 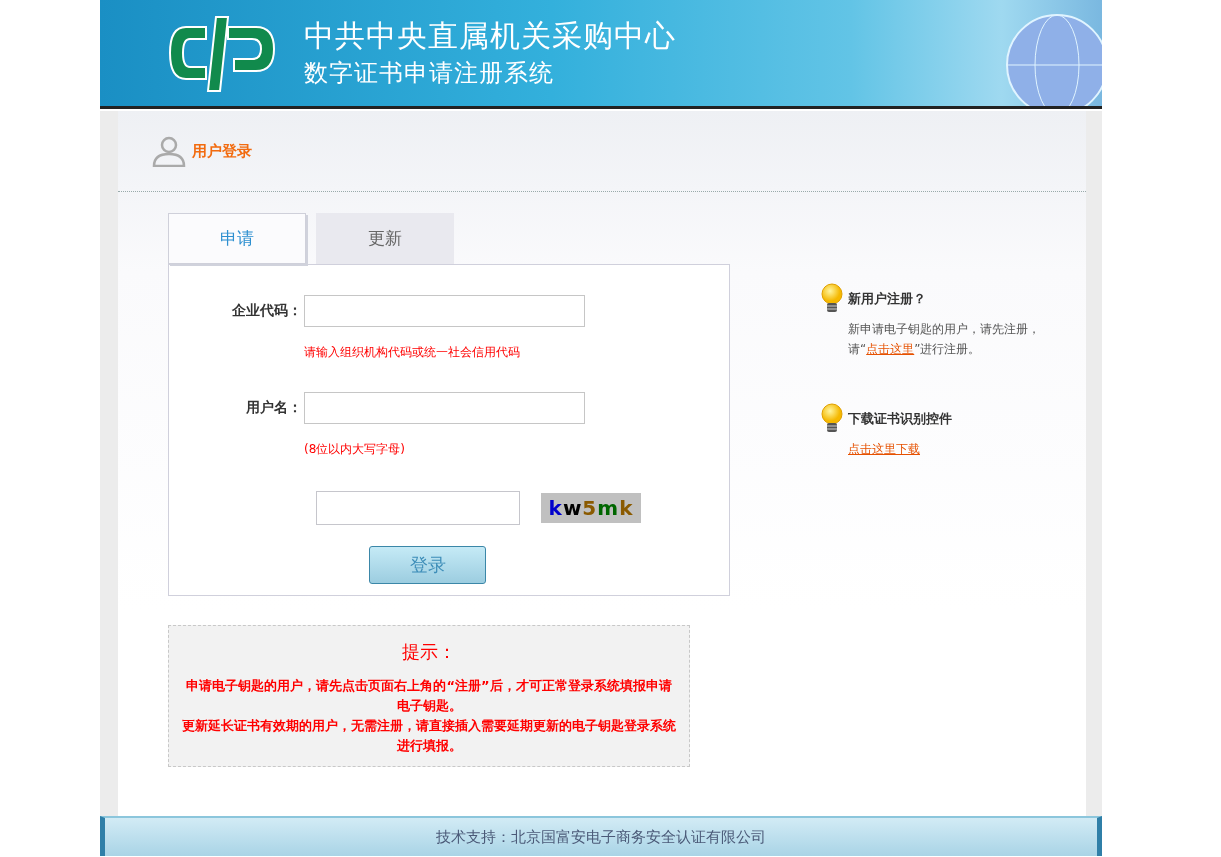 I want to click on site-title: 中共中央直属机关采购中心, so click(x=490, y=36).